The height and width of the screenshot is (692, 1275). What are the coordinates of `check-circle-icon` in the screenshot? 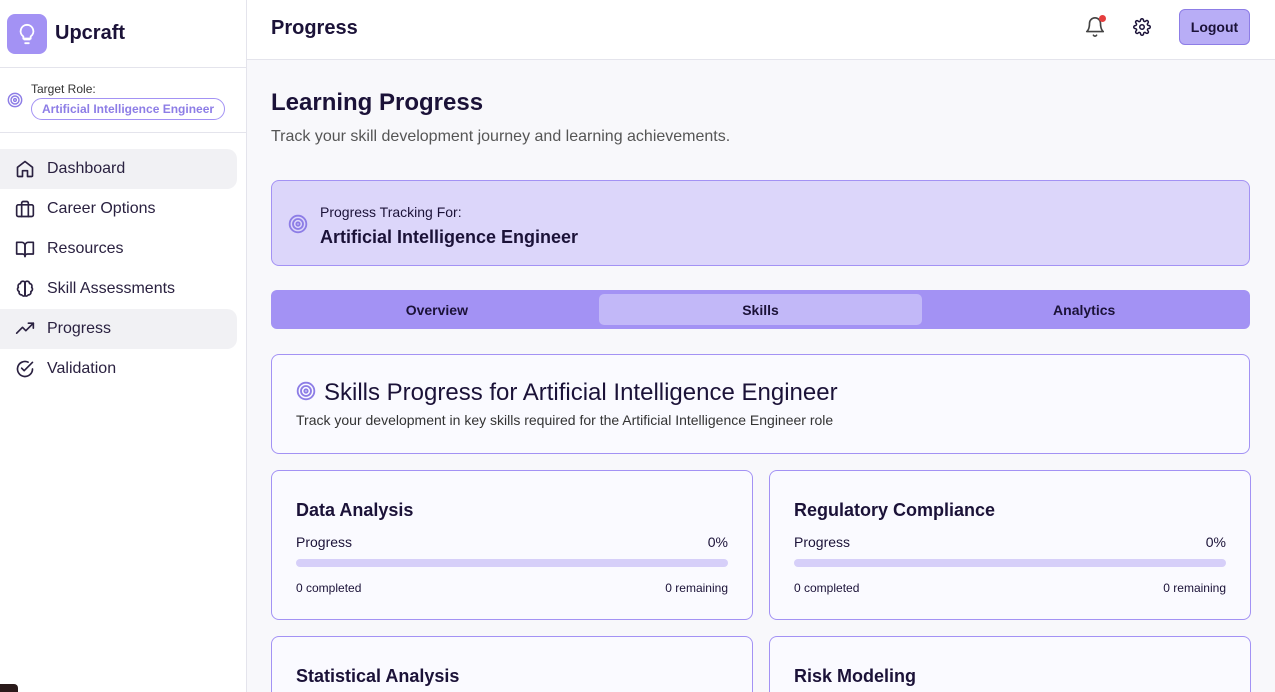 It's located at (25, 369).